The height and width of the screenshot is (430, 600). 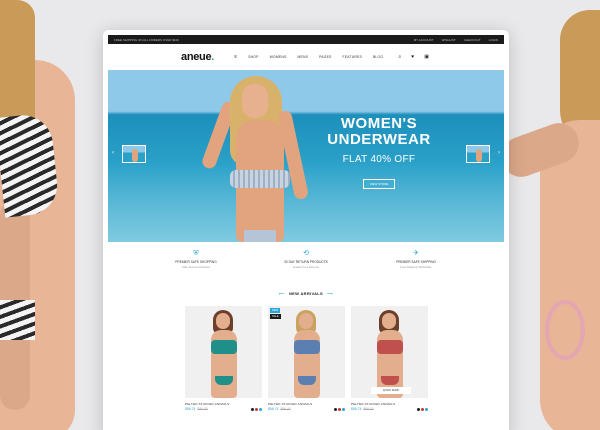 I want to click on slider-prev-thumbnail, so click(x=134, y=154).